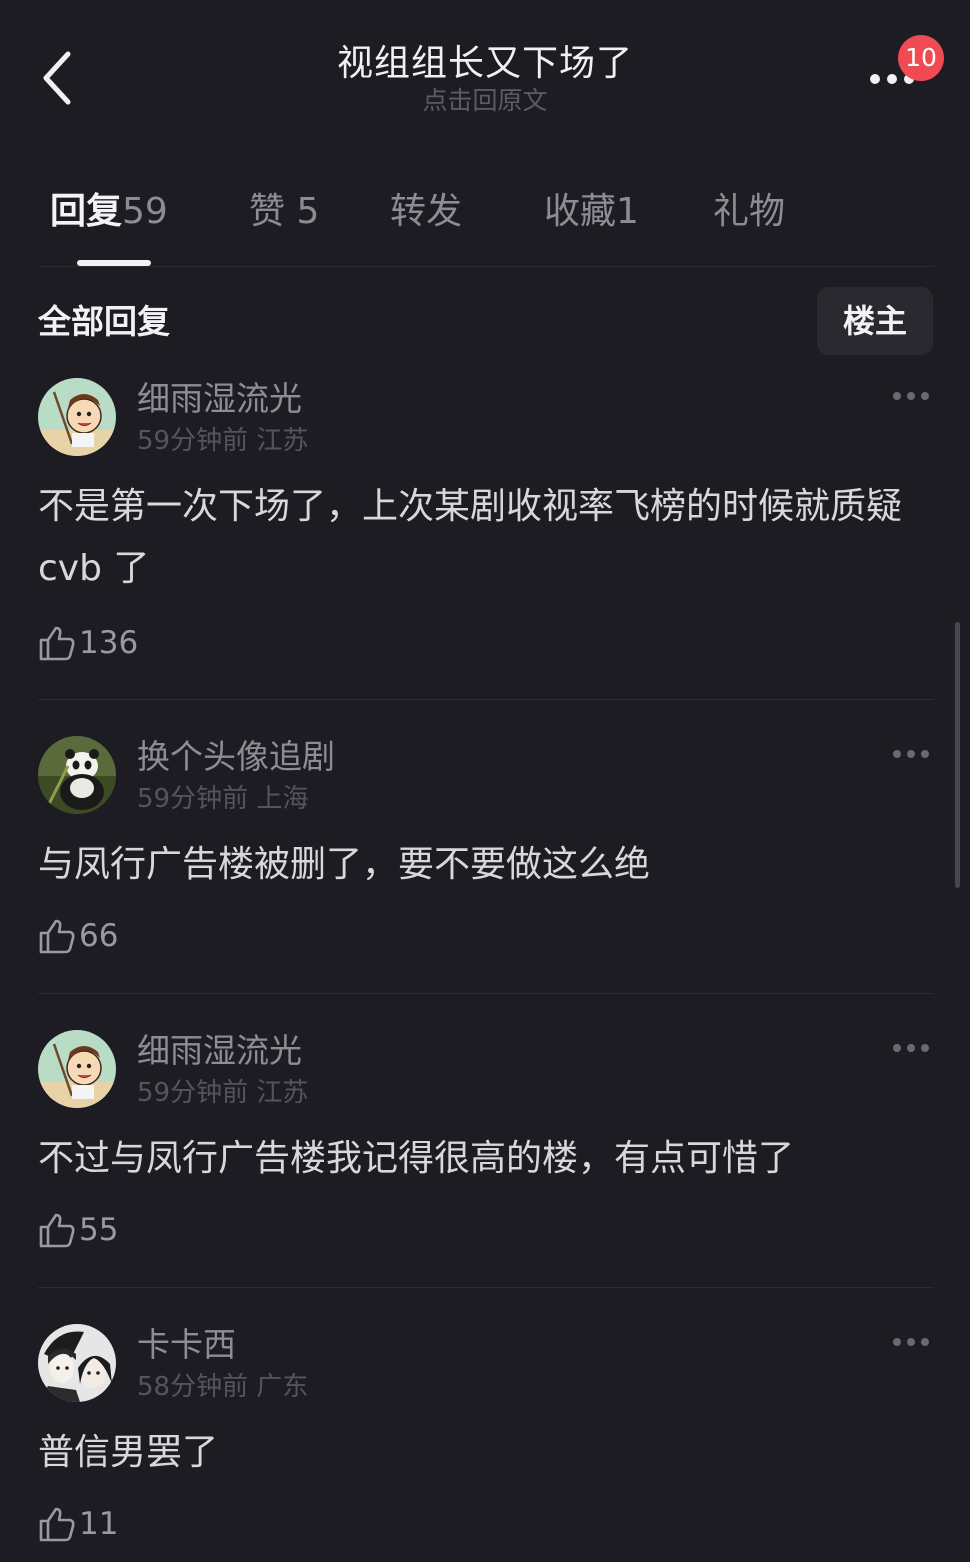 The width and height of the screenshot is (970, 1562). I want to click on like-count: 11, so click(99, 1524).